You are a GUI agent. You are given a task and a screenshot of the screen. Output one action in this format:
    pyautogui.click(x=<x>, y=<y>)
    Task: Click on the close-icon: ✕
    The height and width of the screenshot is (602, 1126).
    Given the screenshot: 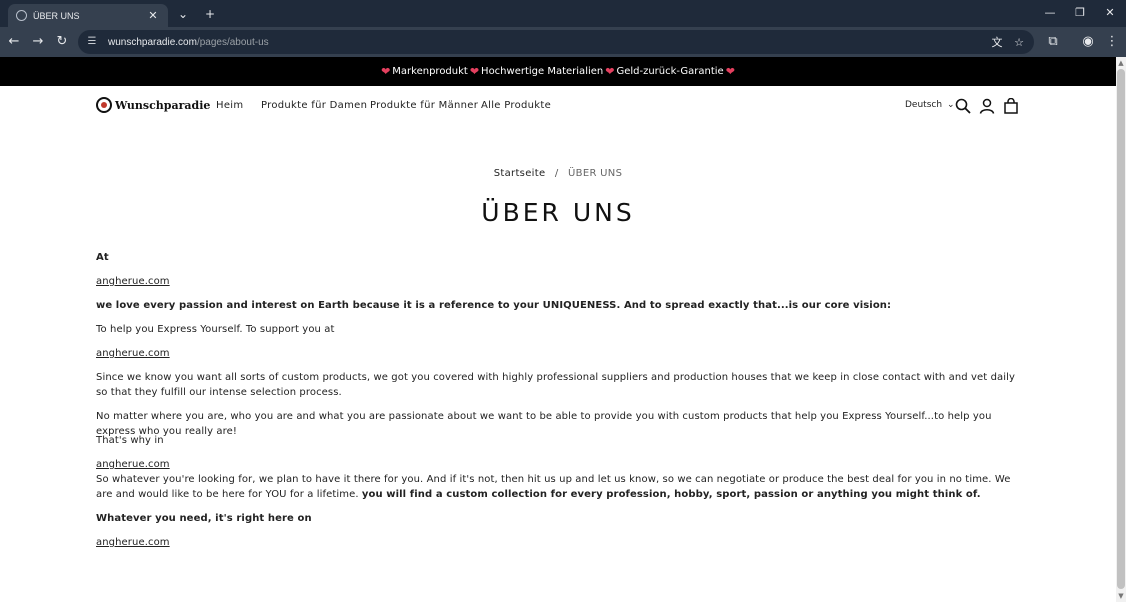 What is the action you would take?
    pyautogui.click(x=1110, y=13)
    